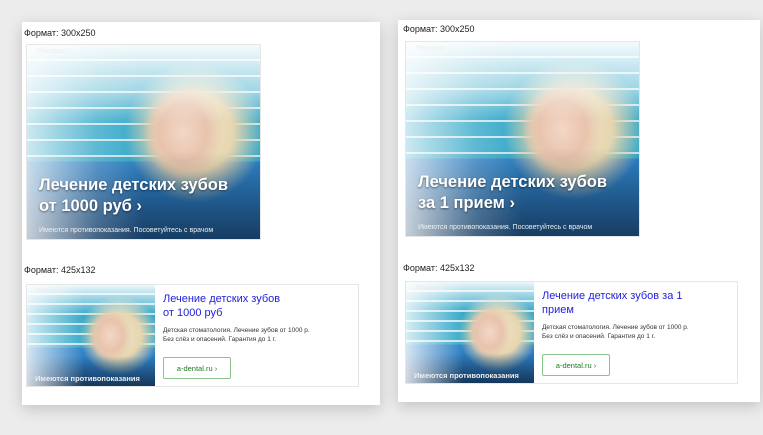  I want to click on title-line: прием, so click(558, 310).